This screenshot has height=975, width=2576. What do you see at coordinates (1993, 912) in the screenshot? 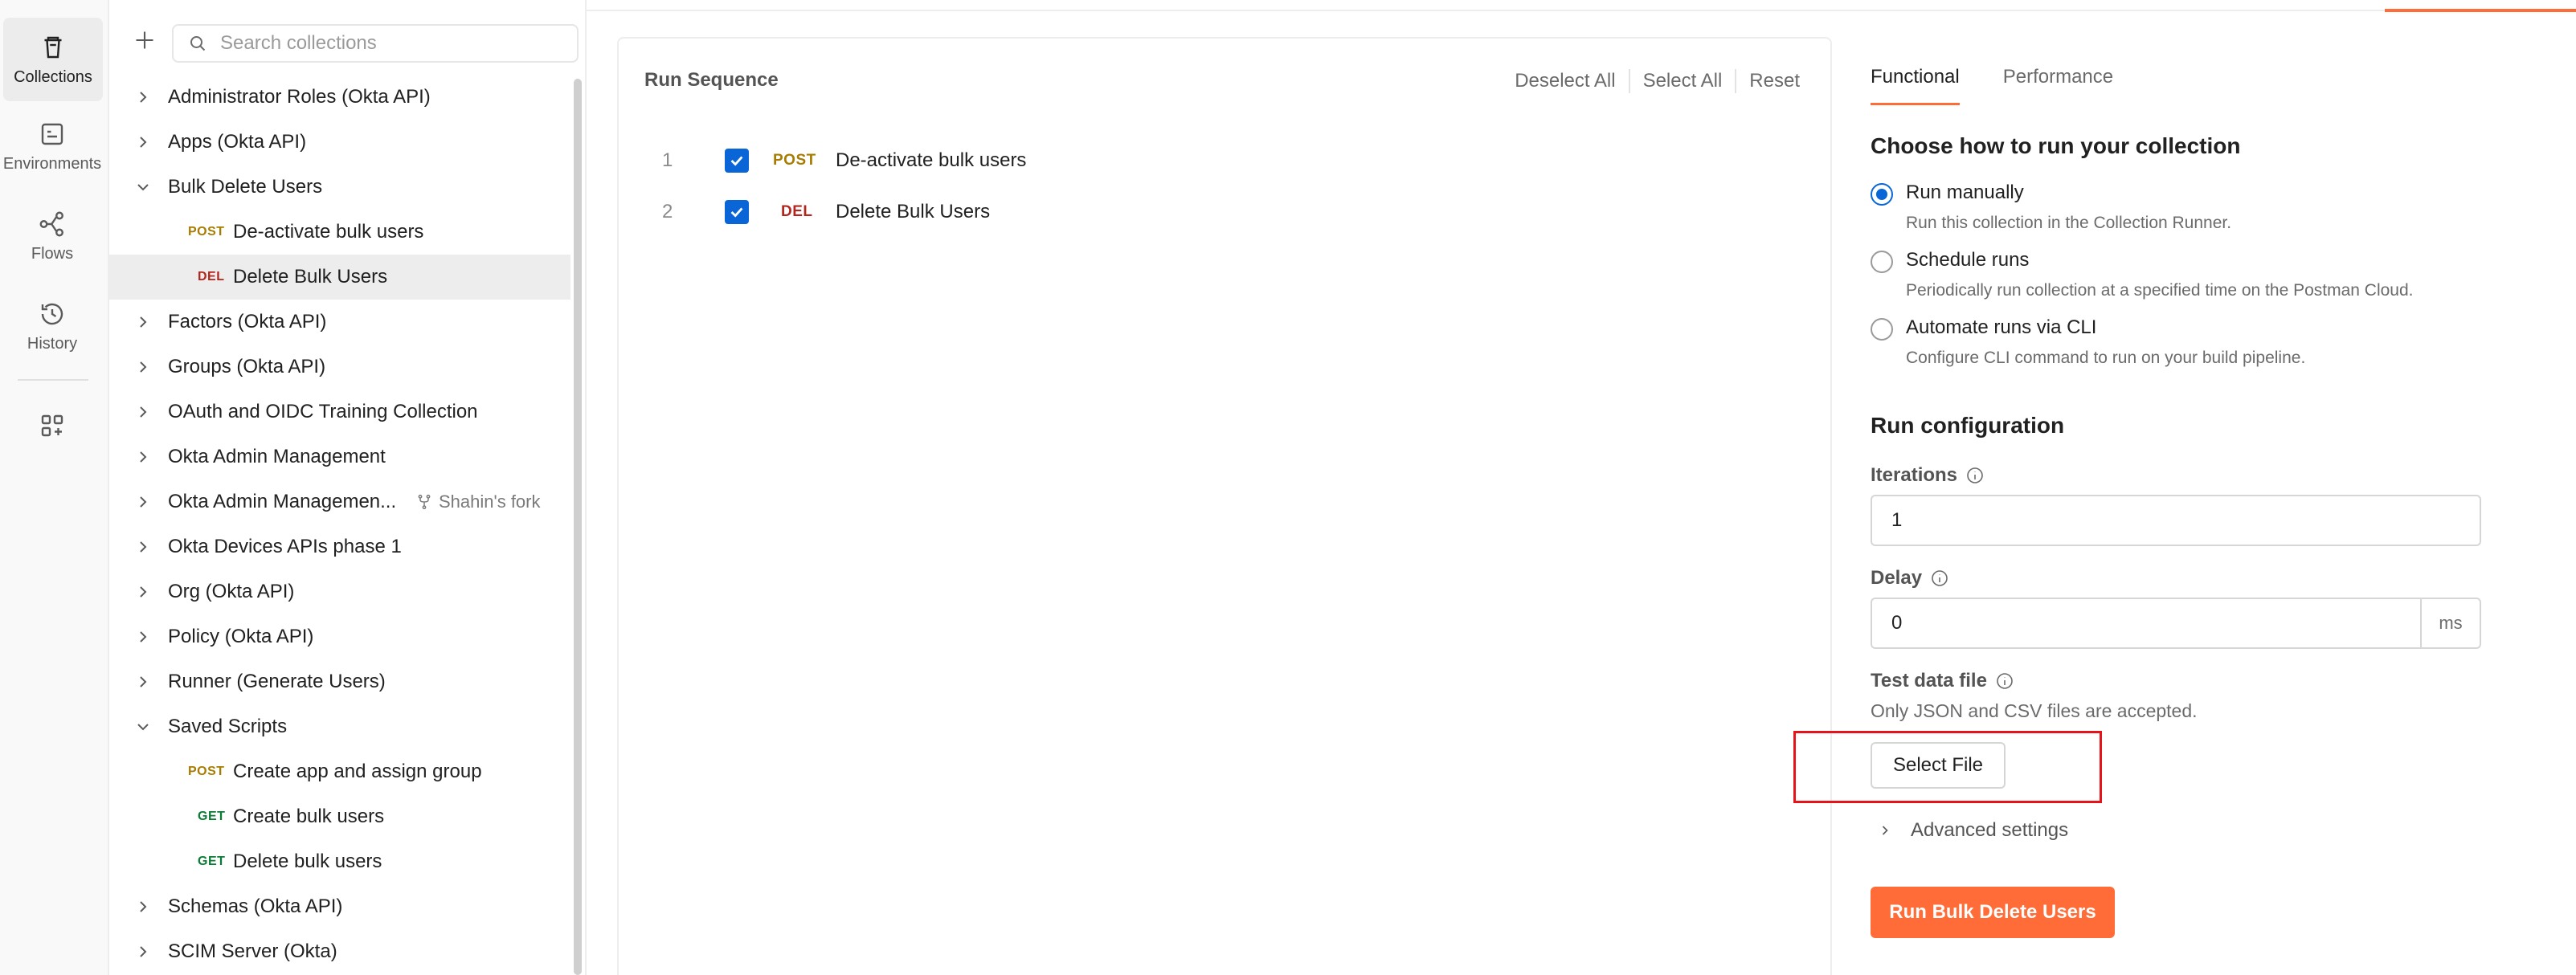
I see `run-collection-button: Run Bulk Delete Users` at bounding box center [1993, 912].